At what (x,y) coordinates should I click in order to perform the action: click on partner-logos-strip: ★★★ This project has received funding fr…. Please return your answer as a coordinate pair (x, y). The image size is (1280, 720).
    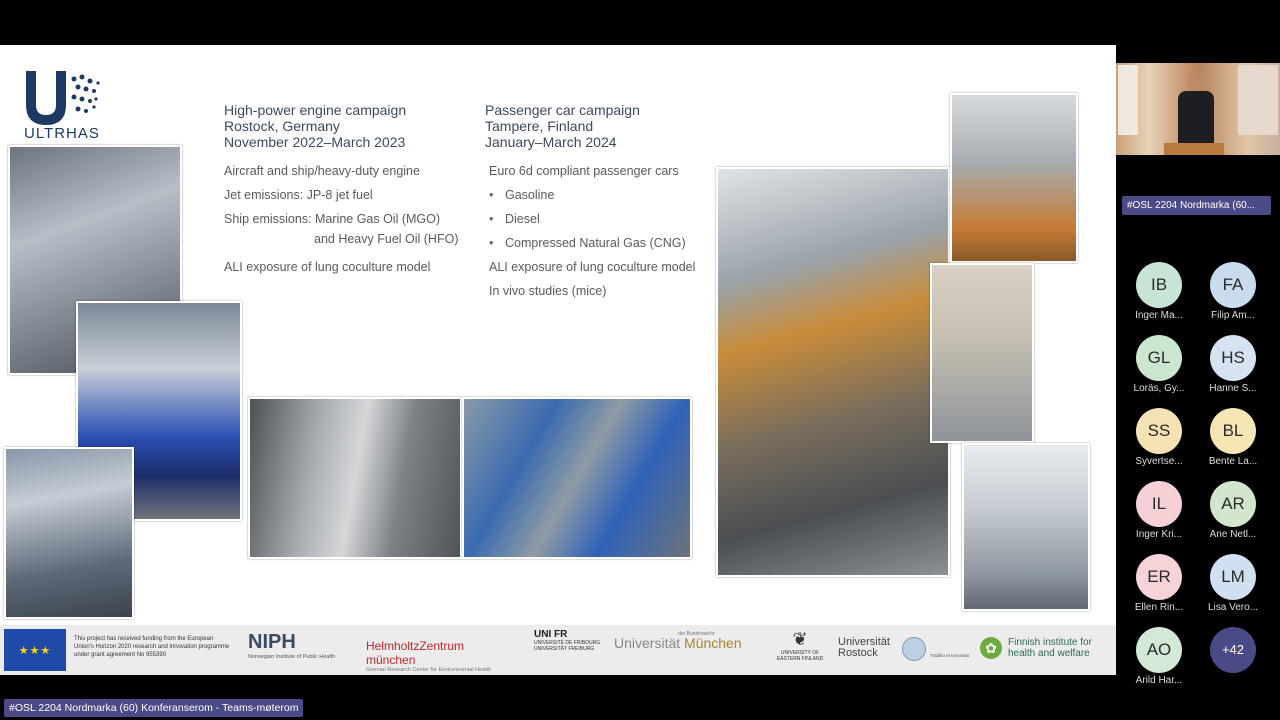
    Looking at the image, I should click on (558, 650).